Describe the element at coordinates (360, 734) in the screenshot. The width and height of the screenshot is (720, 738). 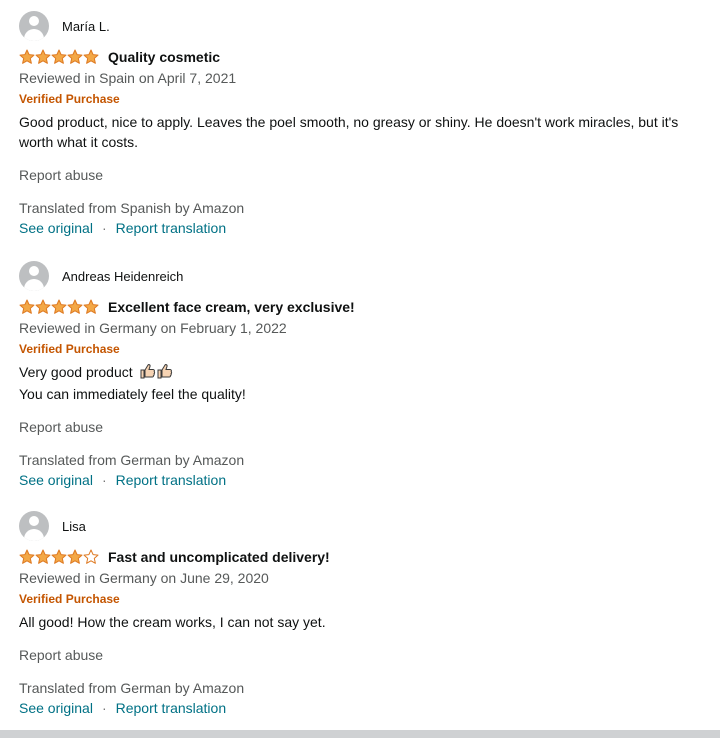
I see `horizontal-scrollbar` at that location.